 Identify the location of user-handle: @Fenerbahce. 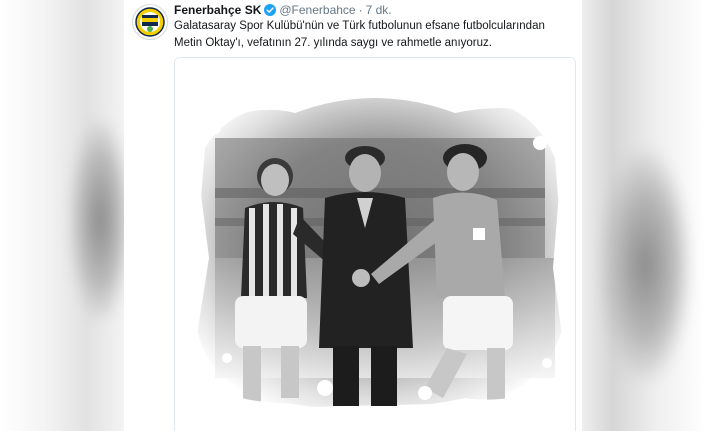
(317, 10).